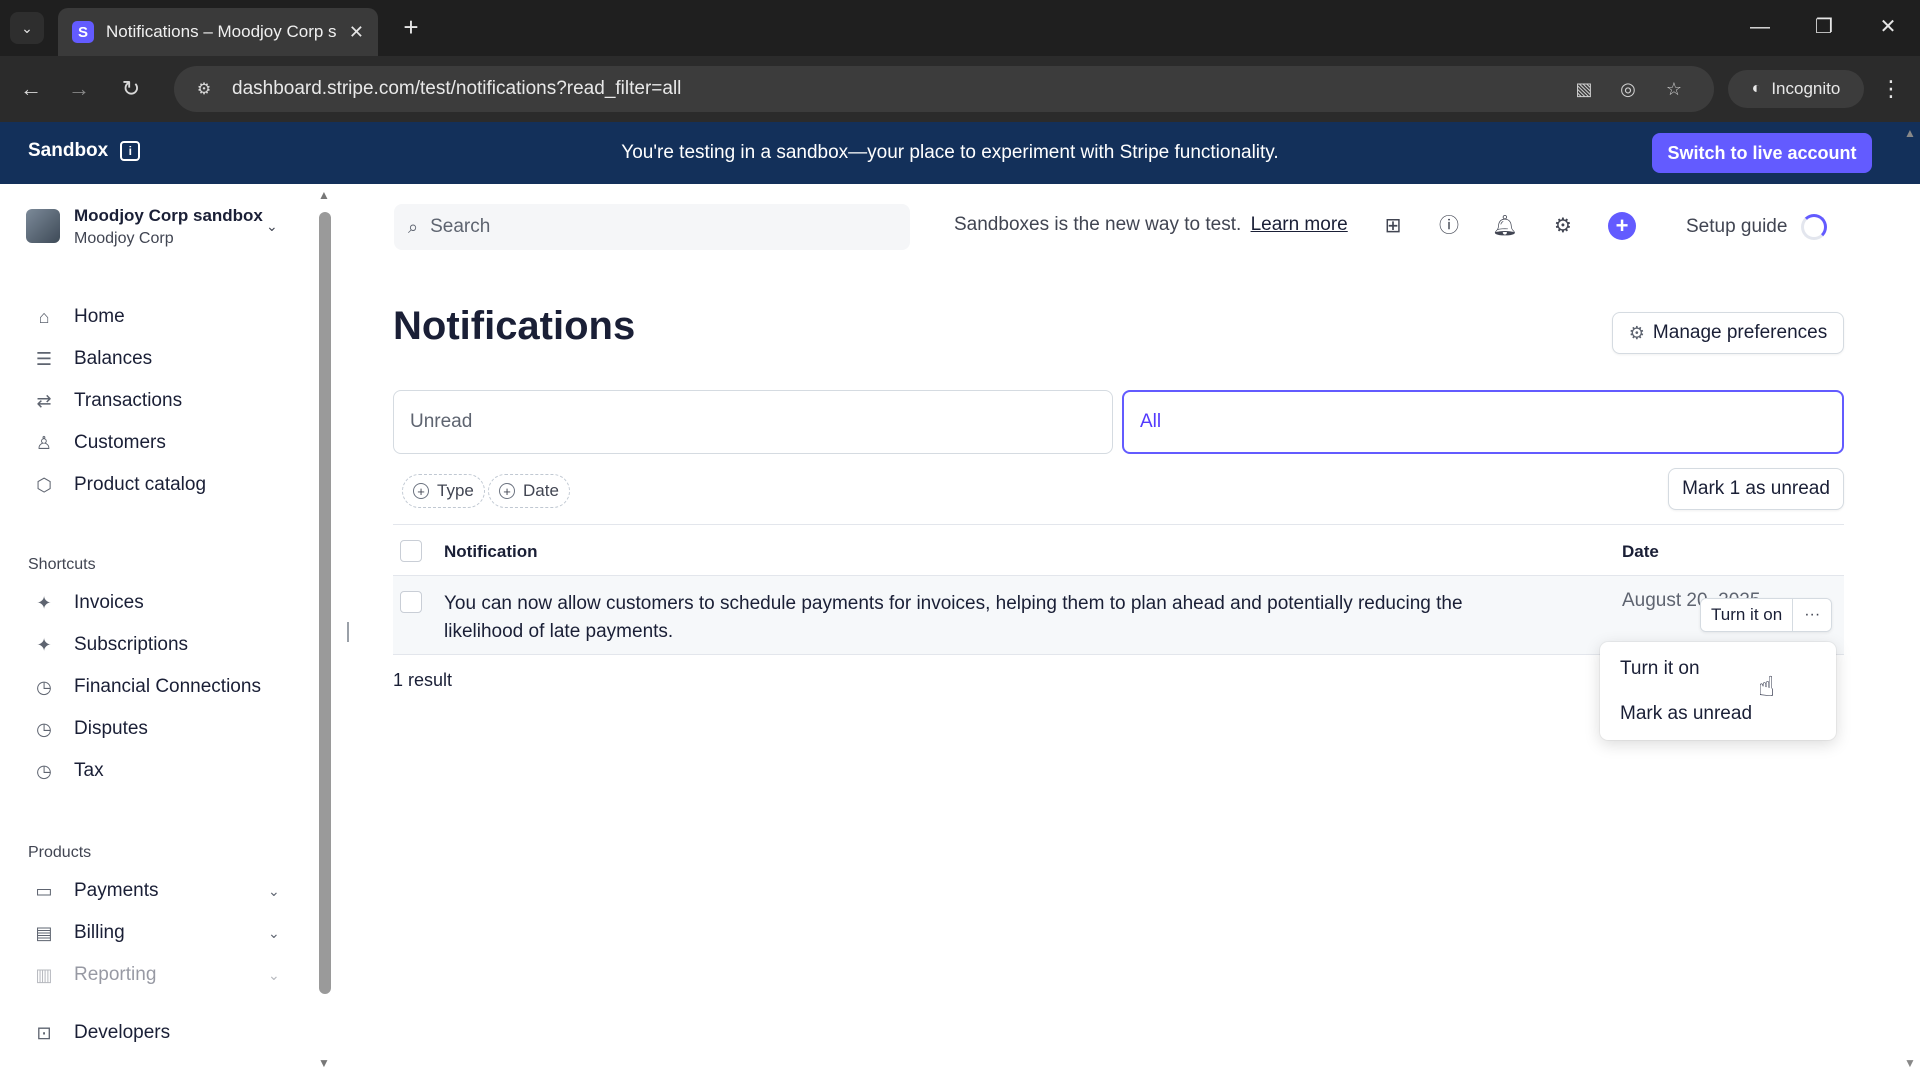 This screenshot has height=1080, width=1920. Describe the element at coordinates (140, 484) in the screenshot. I see `sidebar-item-label: Product catalog` at that location.